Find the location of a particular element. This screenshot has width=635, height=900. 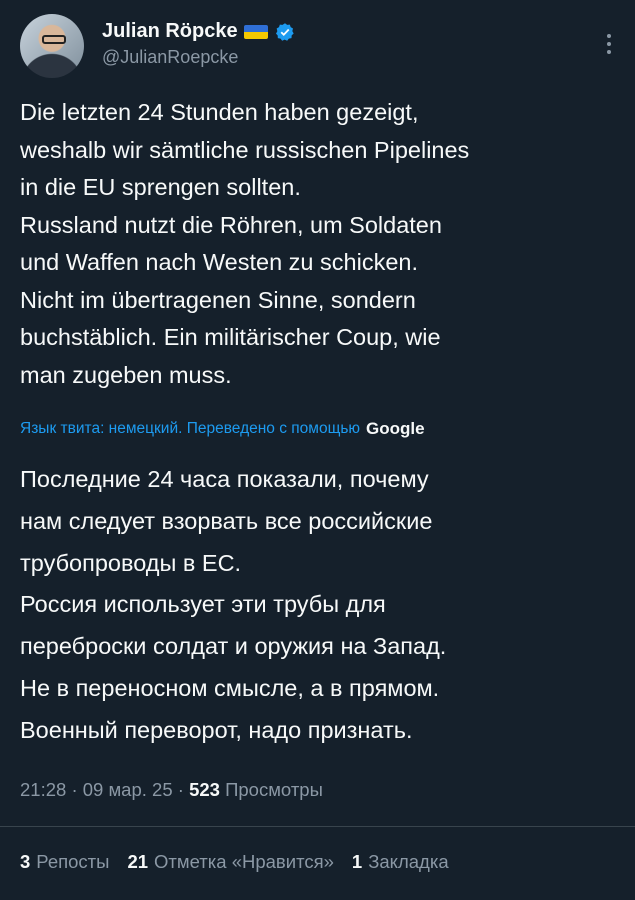

reposts-stat: 3 Репосты is located at coordinates (64, 862).